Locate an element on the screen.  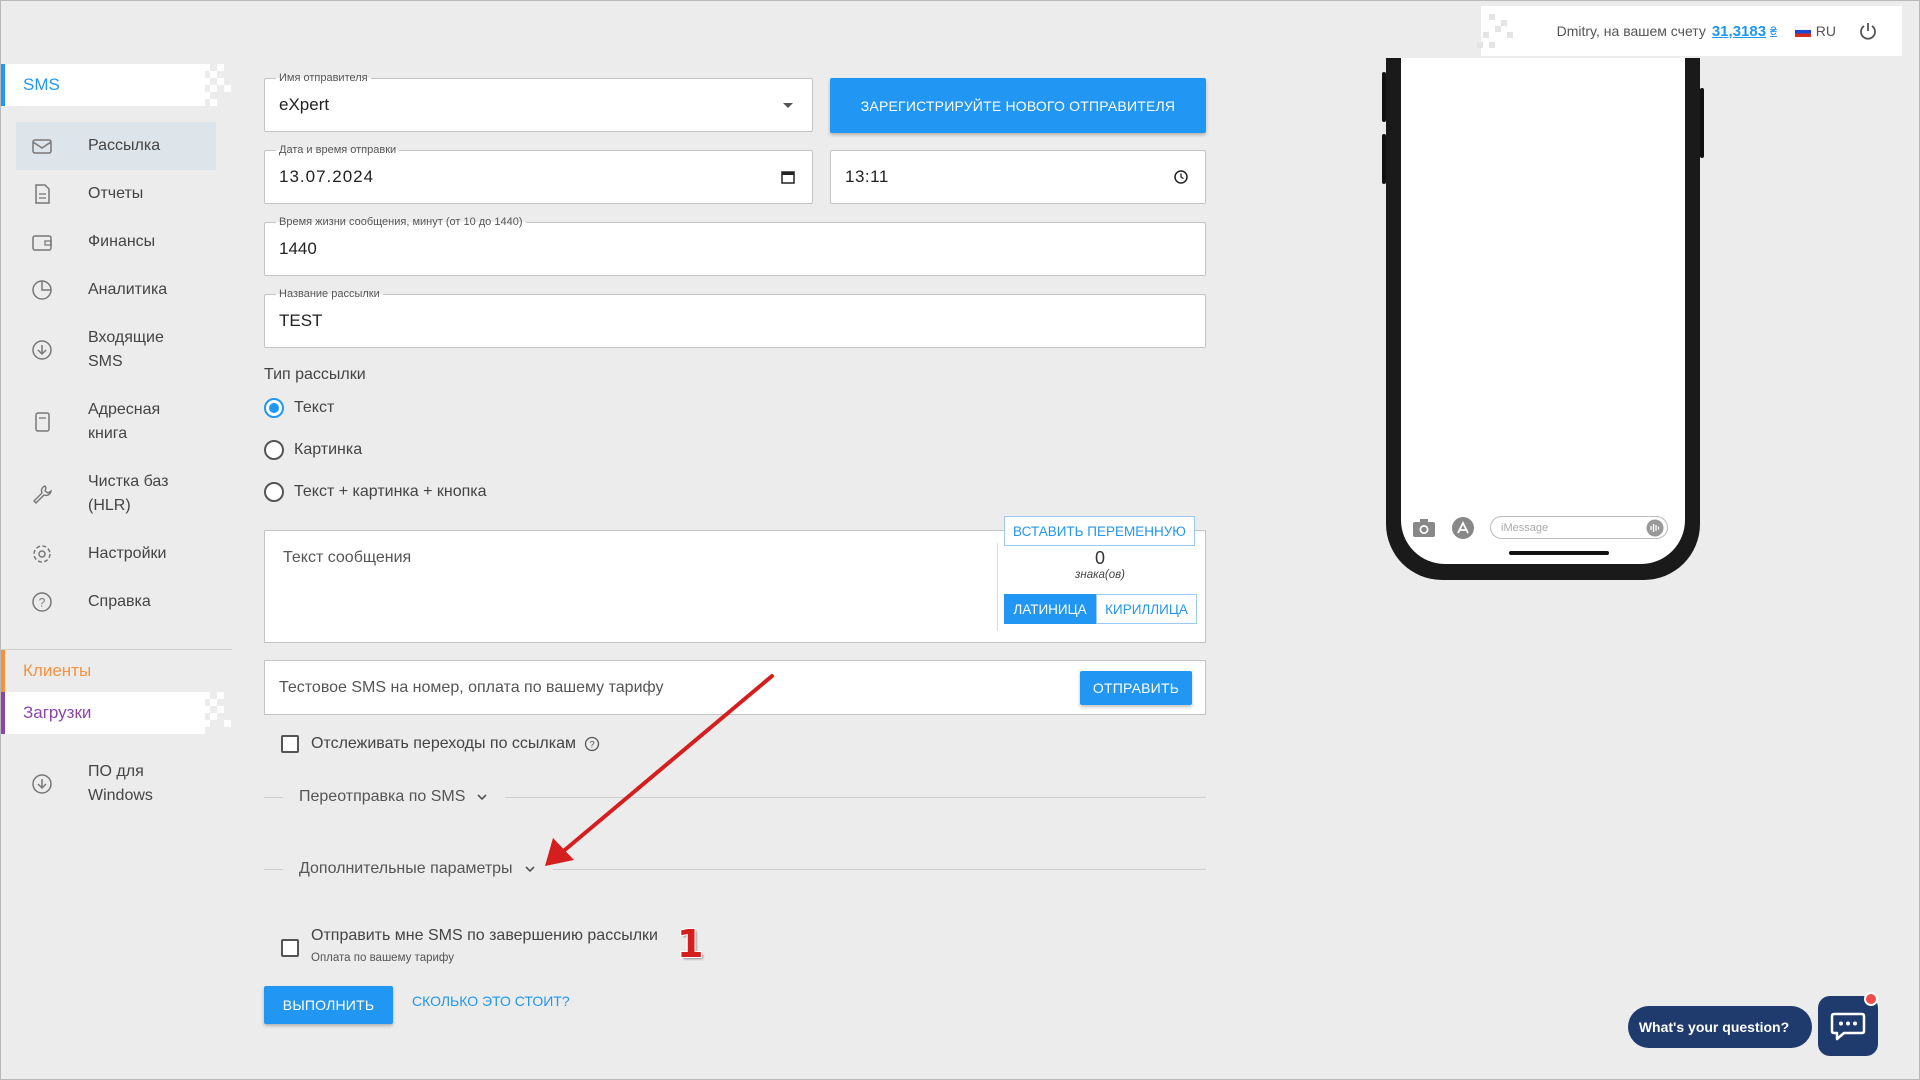
message-separator is located at coordinates (997, 587).